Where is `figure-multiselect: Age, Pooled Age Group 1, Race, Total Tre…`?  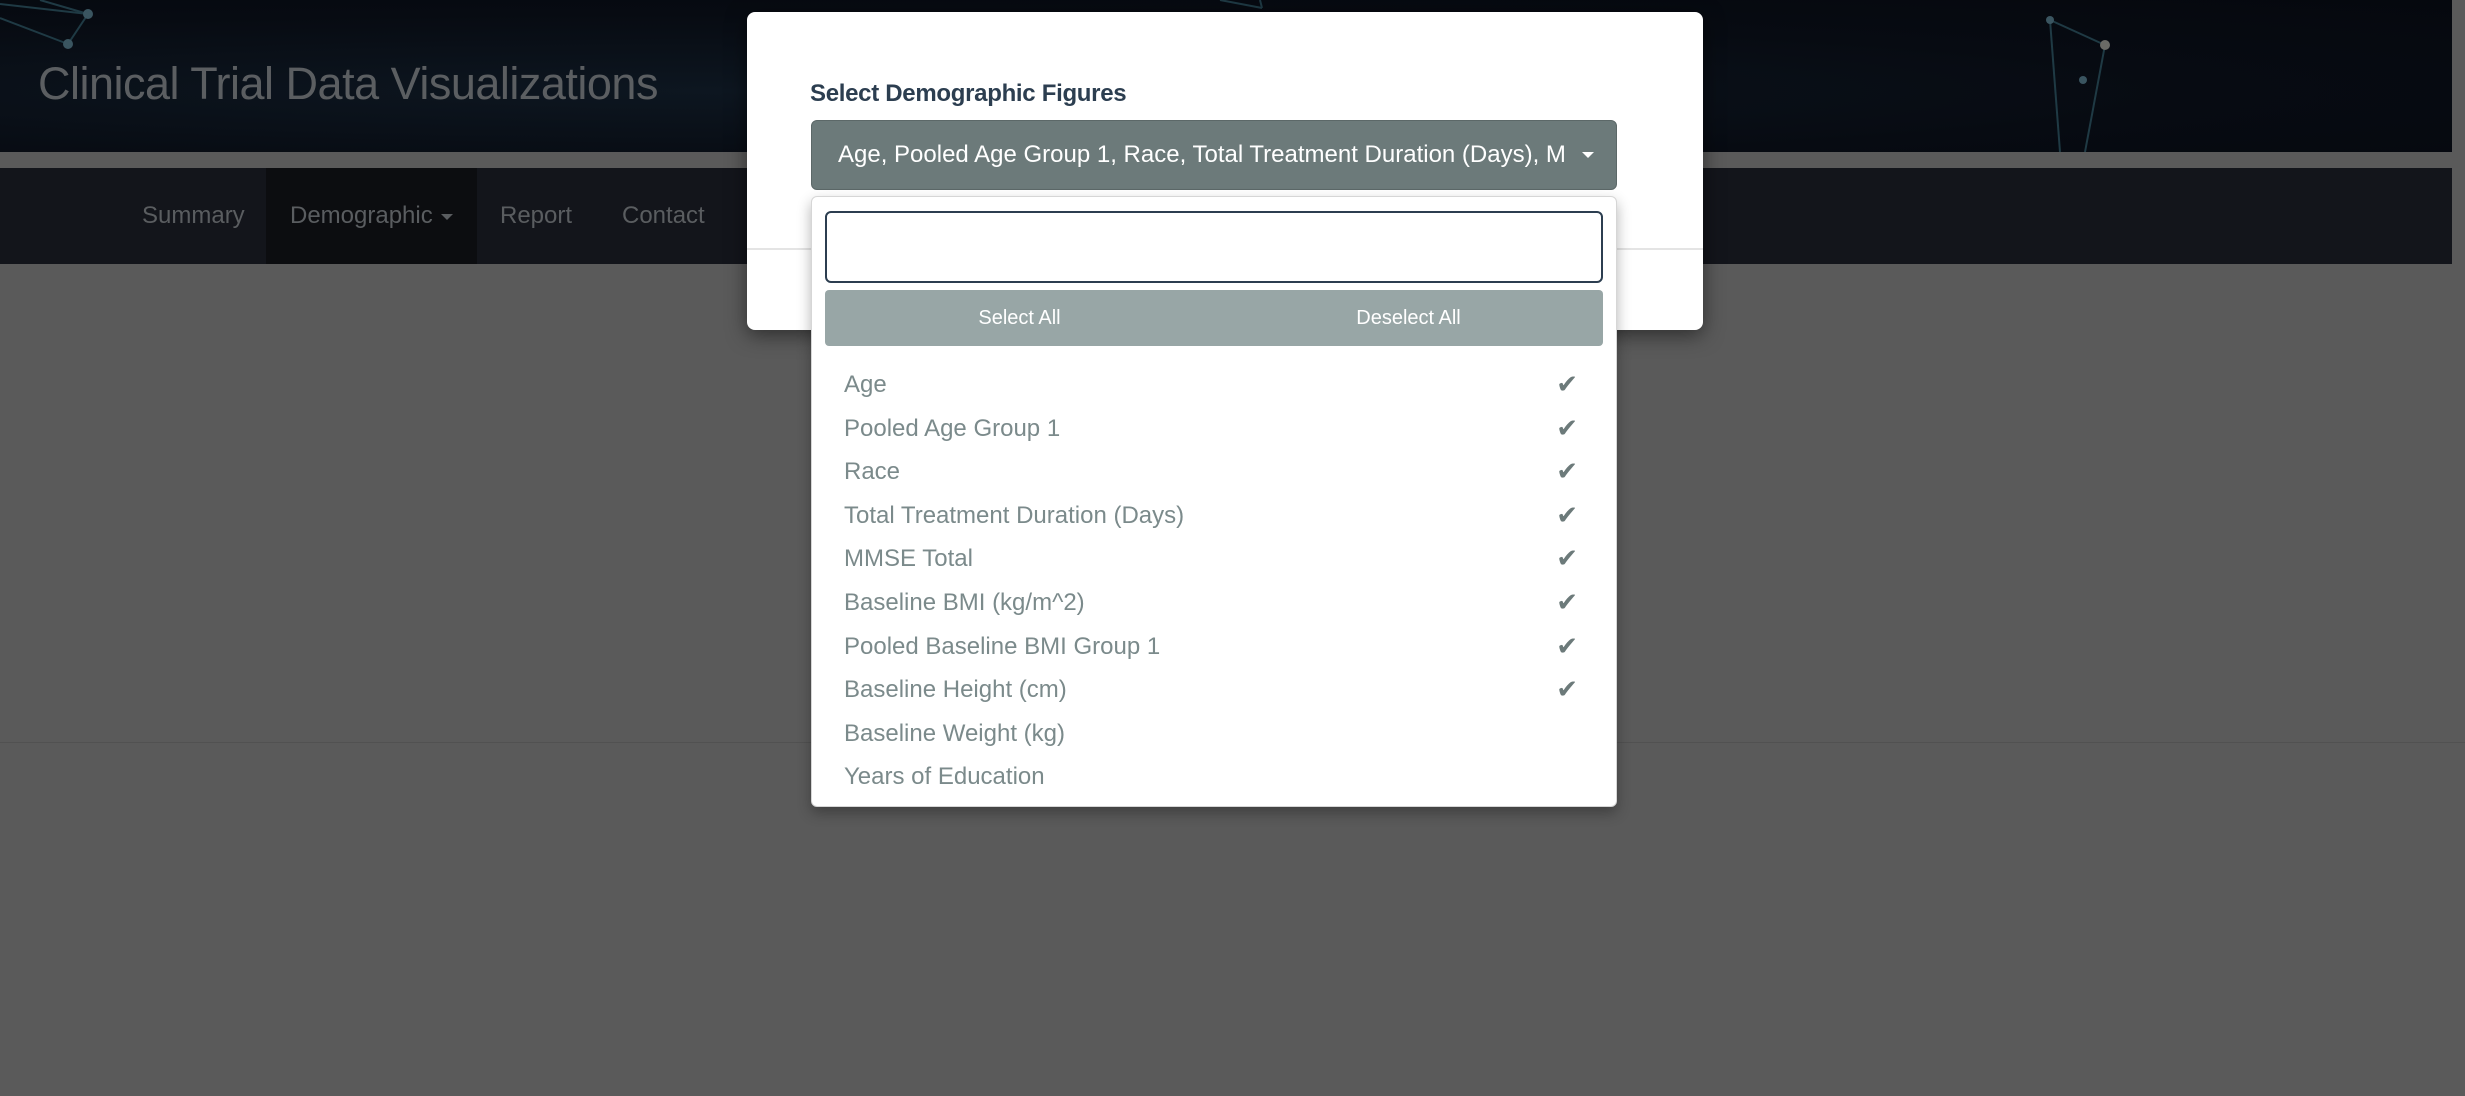 figure-multiselect: Age, Pooled Age Group 1, Race, Total Tre… is located at coordinates (1214, 155).